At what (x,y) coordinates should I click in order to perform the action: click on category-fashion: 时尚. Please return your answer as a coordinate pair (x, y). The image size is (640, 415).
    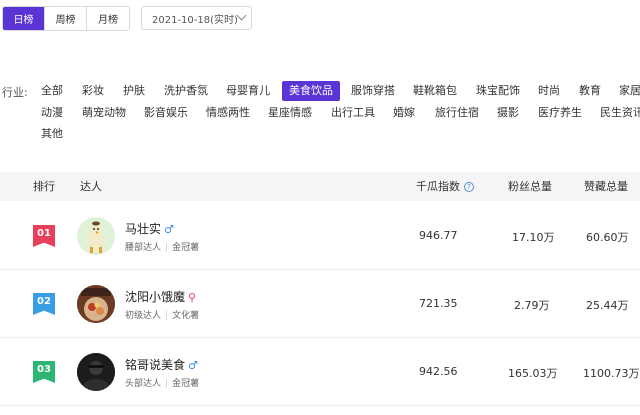
    Looking at the image, I should click on (549, 91).